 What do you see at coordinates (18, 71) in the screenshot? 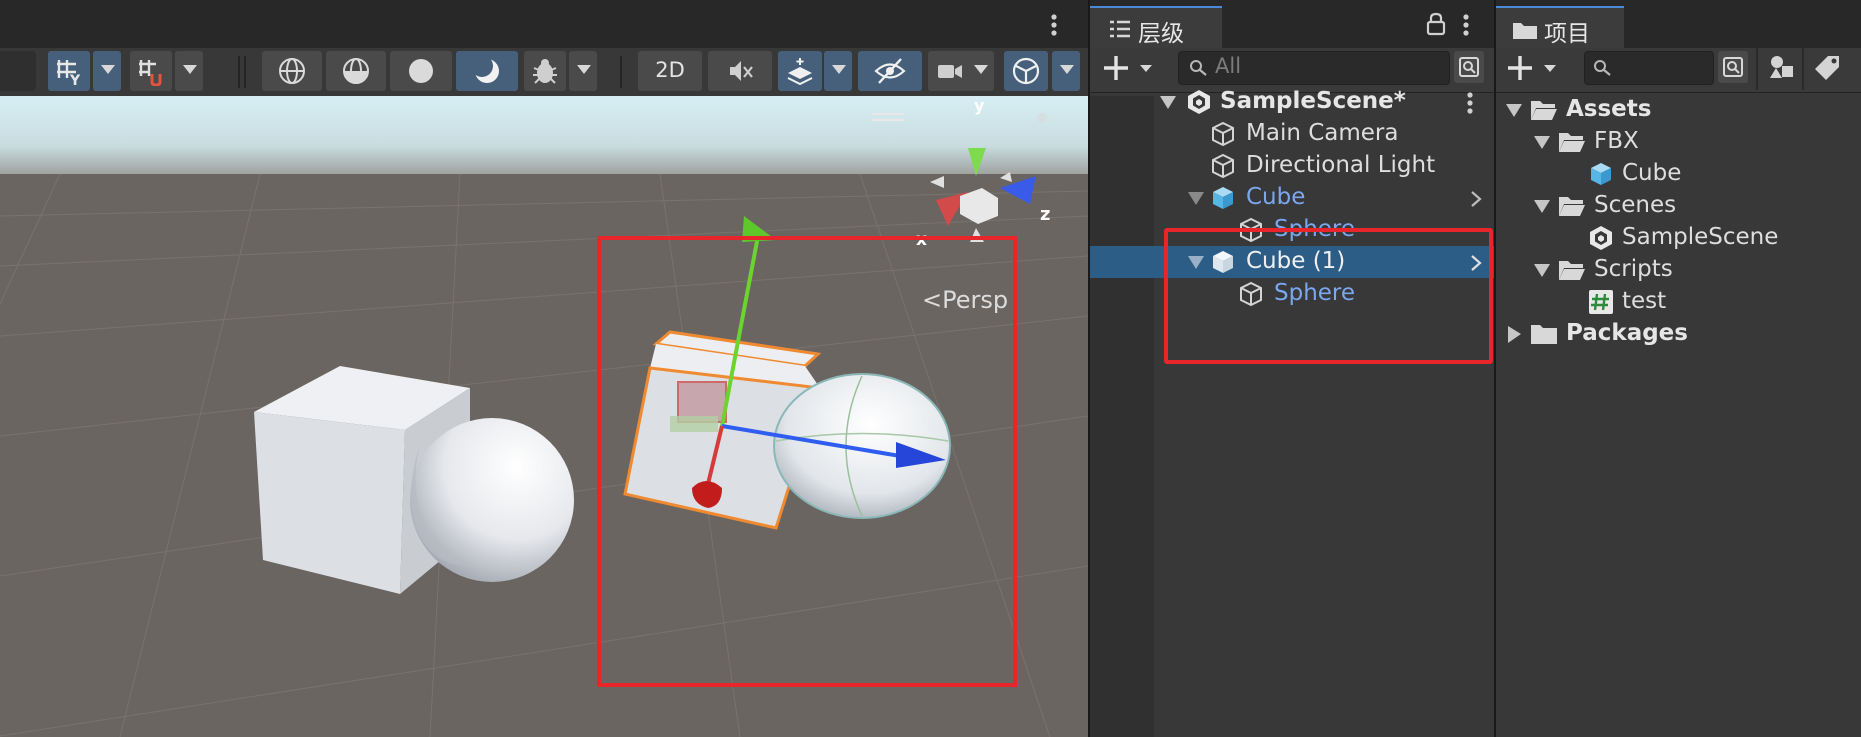
I see `draw-mode-dropdown` at bounding box center [18, 71].